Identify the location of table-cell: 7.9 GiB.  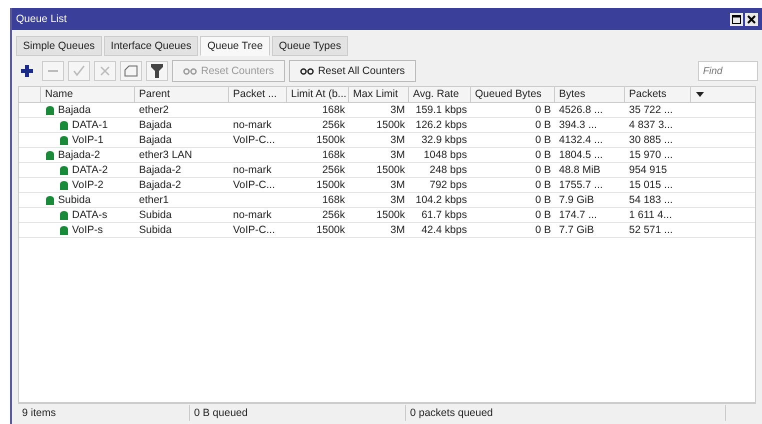
(576, 200).